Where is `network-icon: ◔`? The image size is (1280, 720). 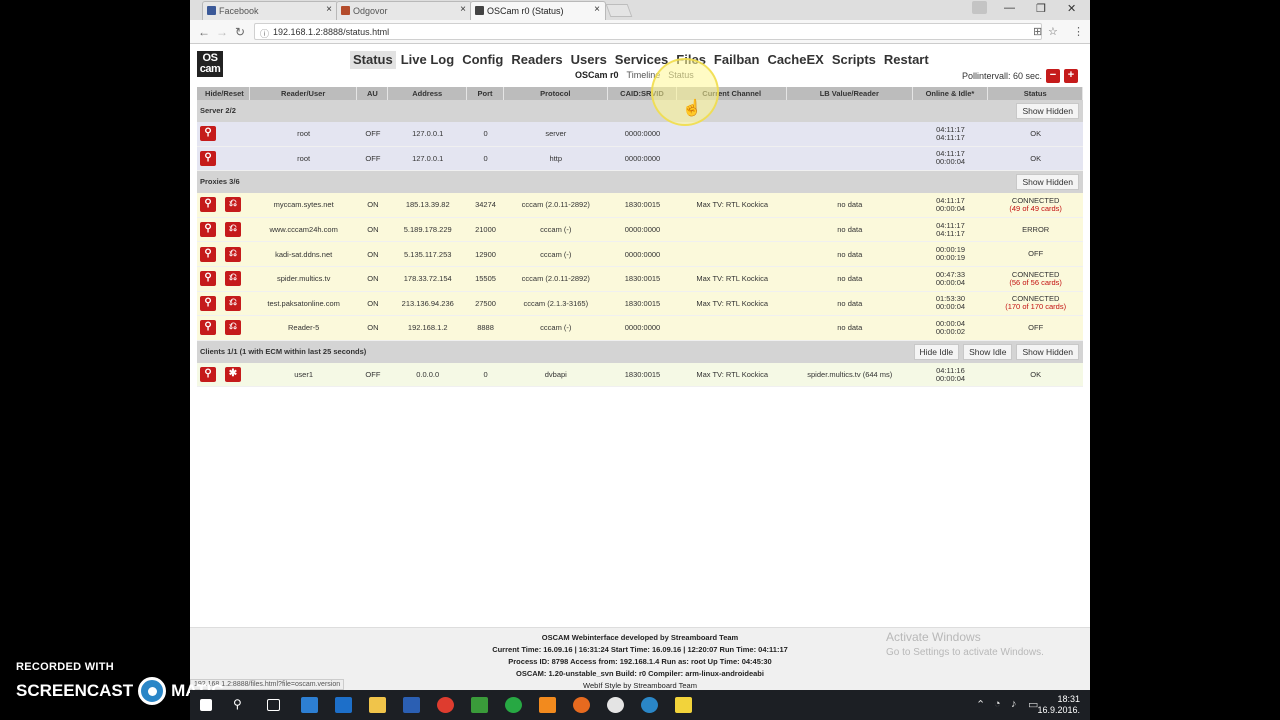 network-icon: ◔ is located at coordinates (997, 704).